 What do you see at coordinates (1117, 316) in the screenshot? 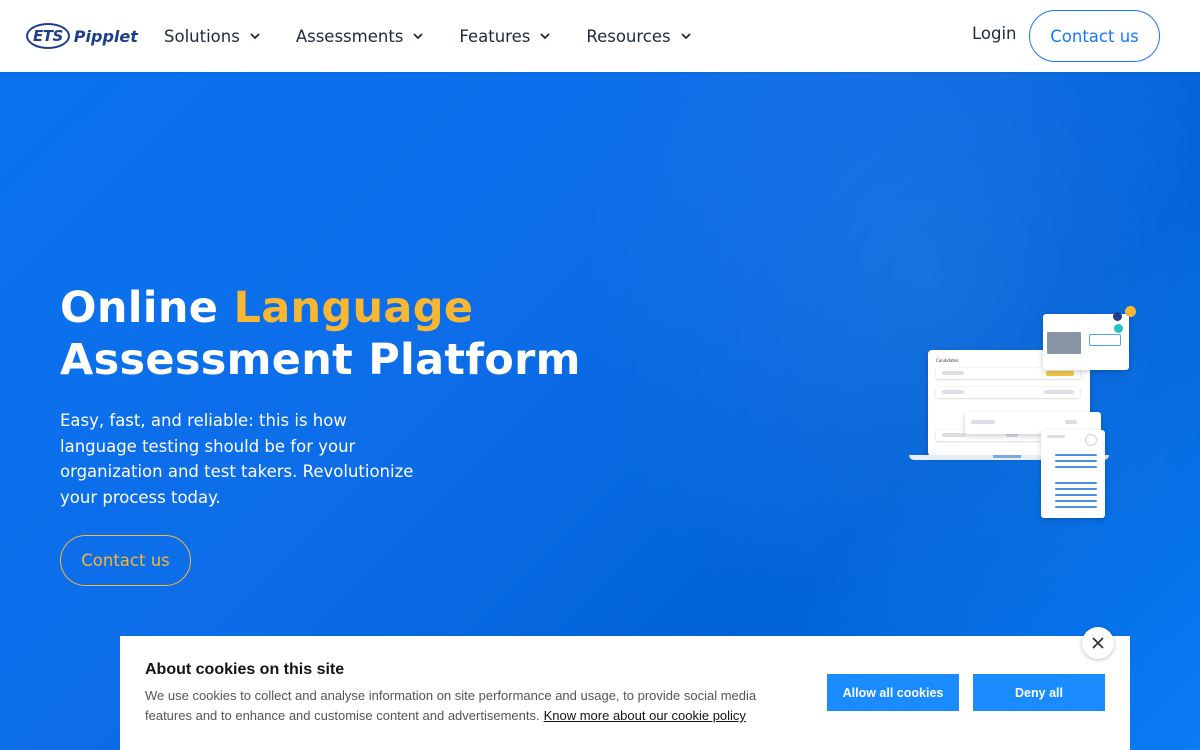
I see `user-badge-icon` at bounding box center [1117, 316].